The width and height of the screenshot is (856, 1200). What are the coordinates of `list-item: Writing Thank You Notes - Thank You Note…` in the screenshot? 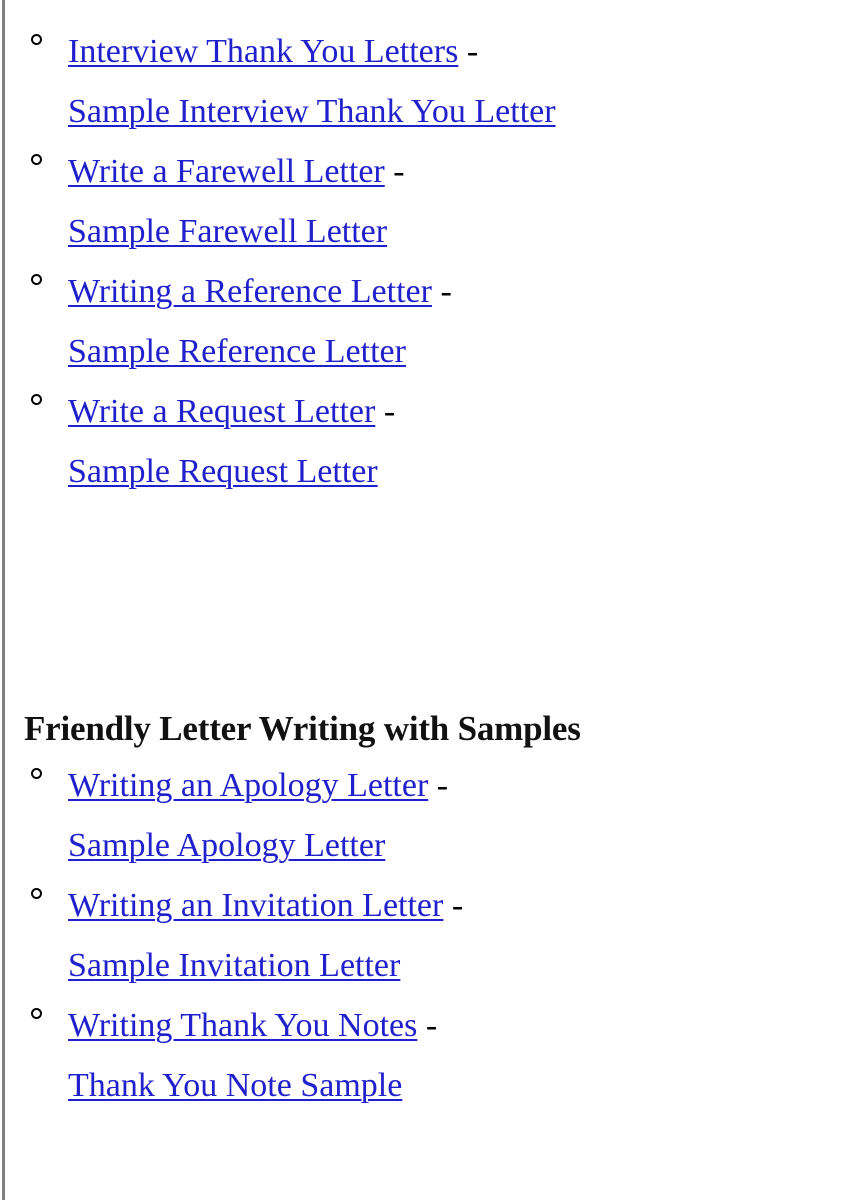 It's located at (428, 1056).